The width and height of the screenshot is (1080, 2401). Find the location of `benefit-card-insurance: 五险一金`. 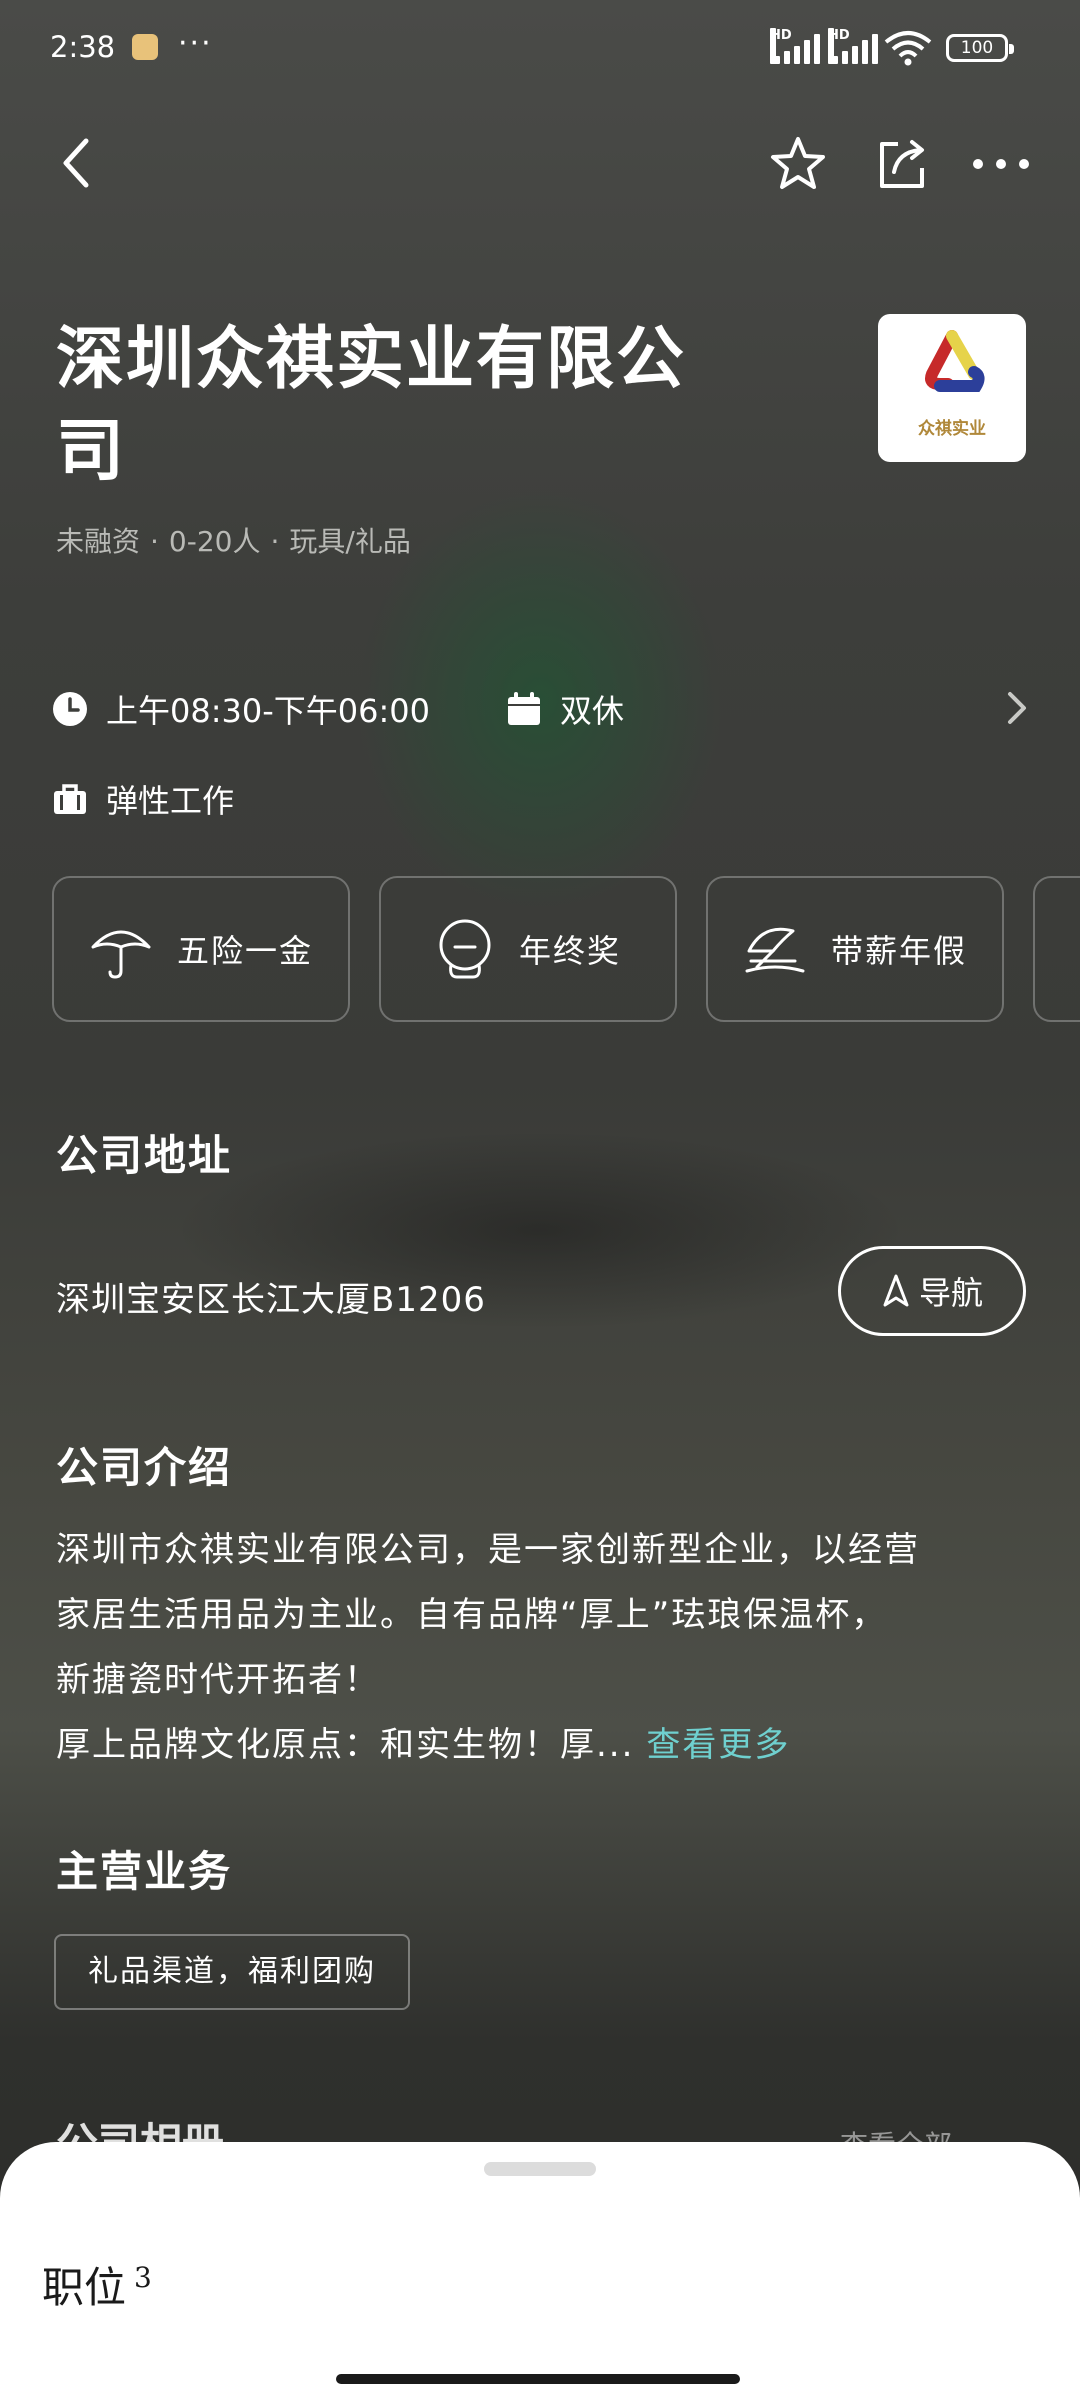

benefit-card-insurance: 五险一金 is located at coordinates (201, 949).